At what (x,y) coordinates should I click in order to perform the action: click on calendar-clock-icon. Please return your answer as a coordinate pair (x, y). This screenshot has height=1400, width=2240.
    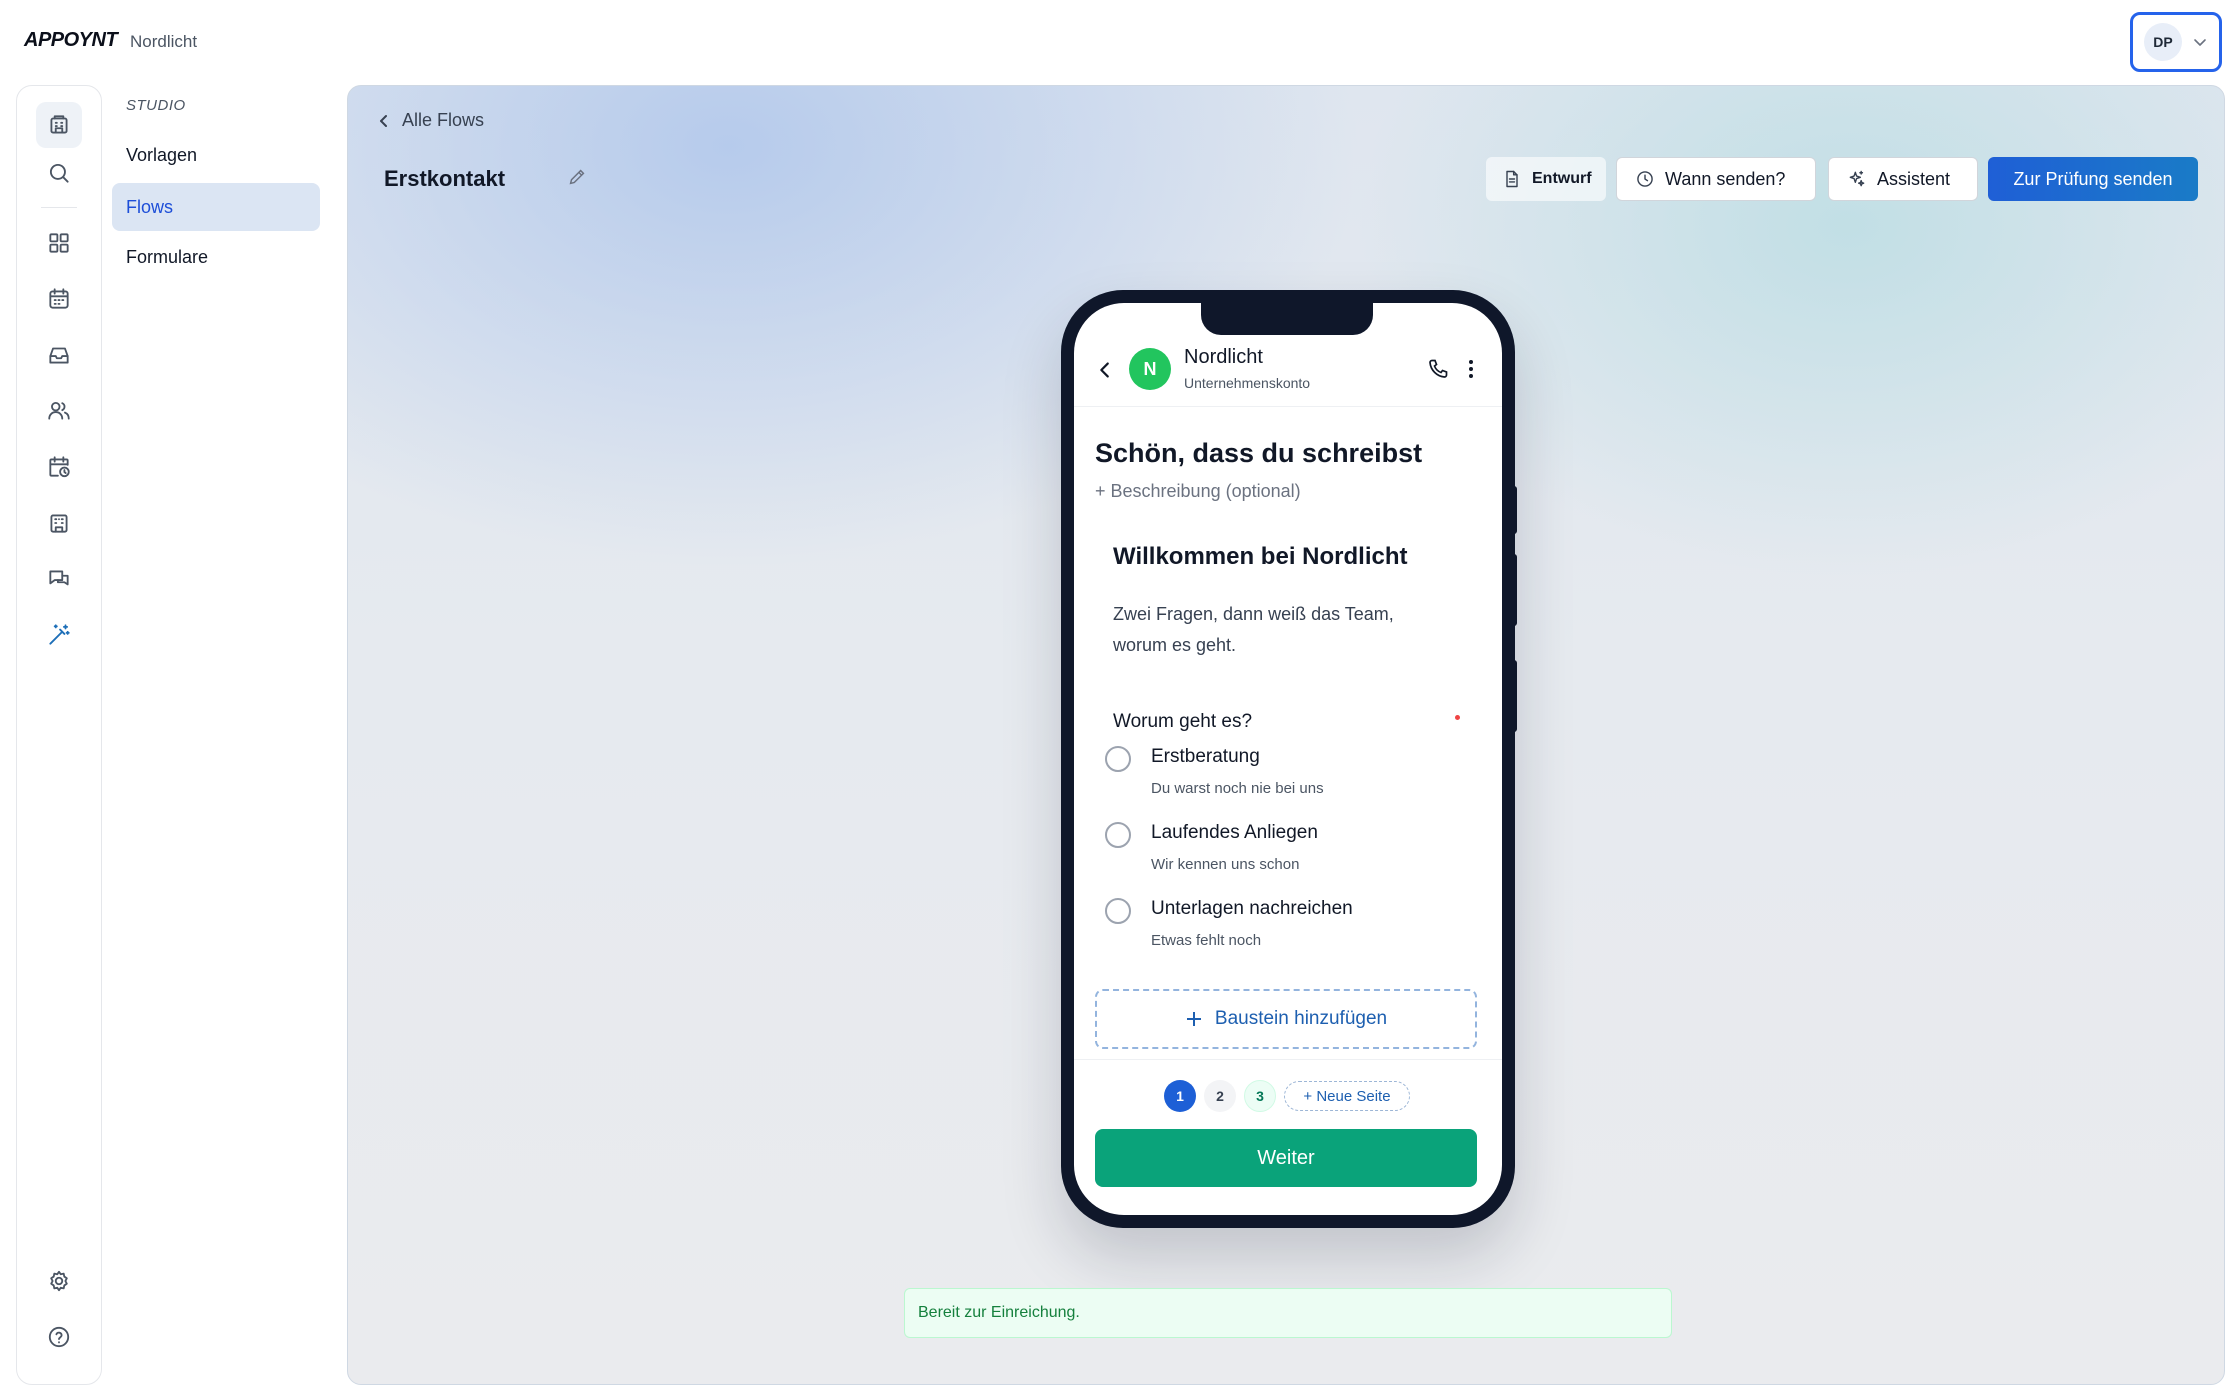
    Looking at the image, I should click on (59, 467).